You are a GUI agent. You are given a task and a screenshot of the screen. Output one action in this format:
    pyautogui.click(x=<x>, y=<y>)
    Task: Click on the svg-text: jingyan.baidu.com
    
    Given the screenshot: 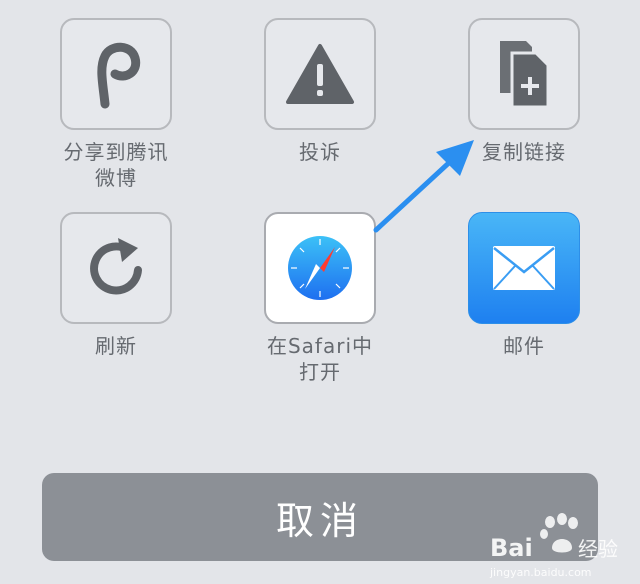 What is the action you would take?
    pyautogui.click(x=540, y=572)
    